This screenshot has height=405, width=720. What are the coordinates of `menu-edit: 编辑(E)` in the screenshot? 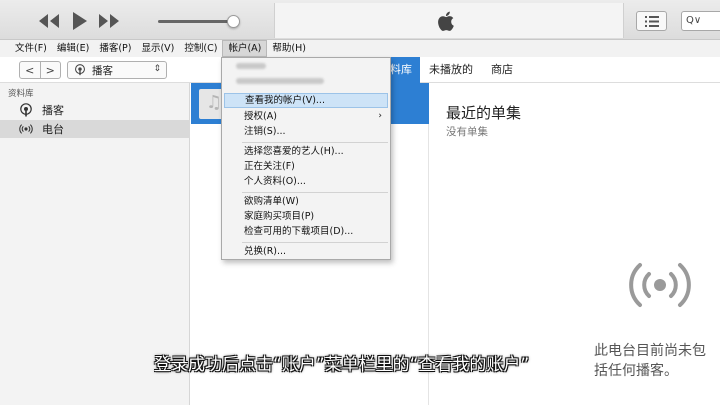 It's located at (73, 48).